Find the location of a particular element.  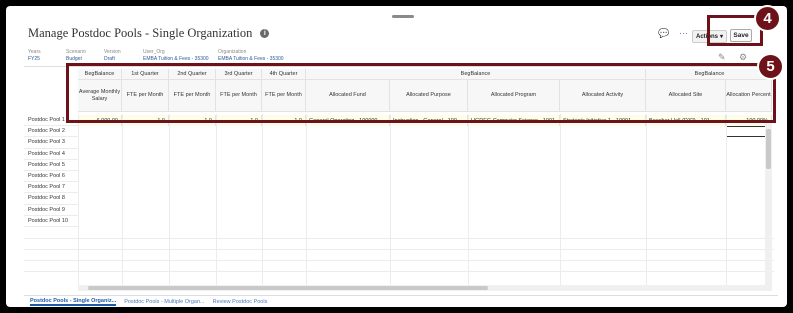

pov-label: User_Org is located at coordinates (154, 52).